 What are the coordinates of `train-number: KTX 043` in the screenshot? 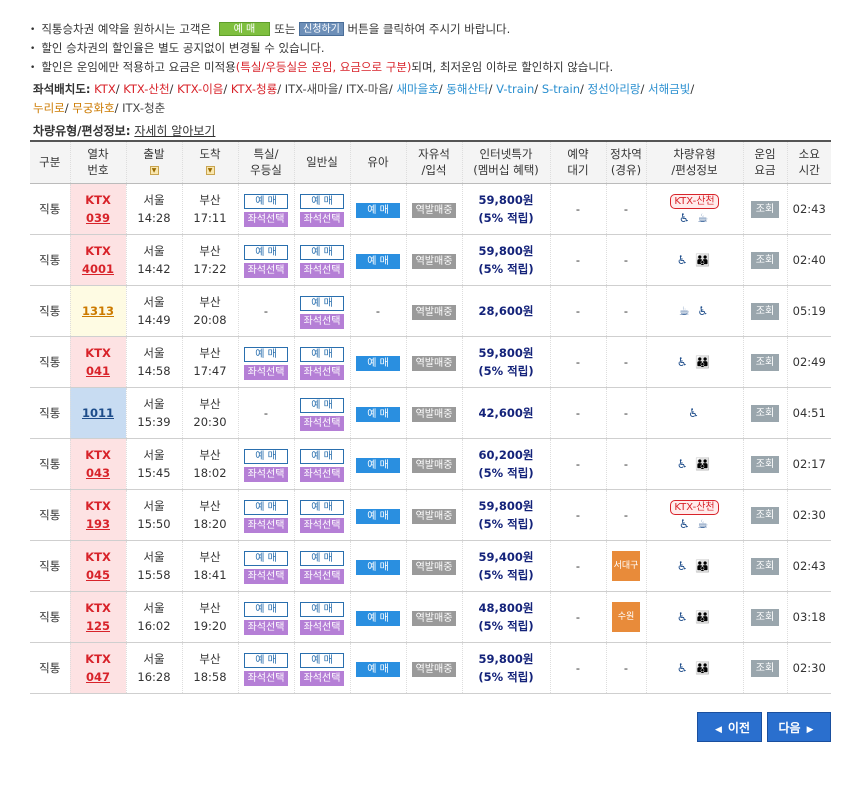 It's located at (98, 464).